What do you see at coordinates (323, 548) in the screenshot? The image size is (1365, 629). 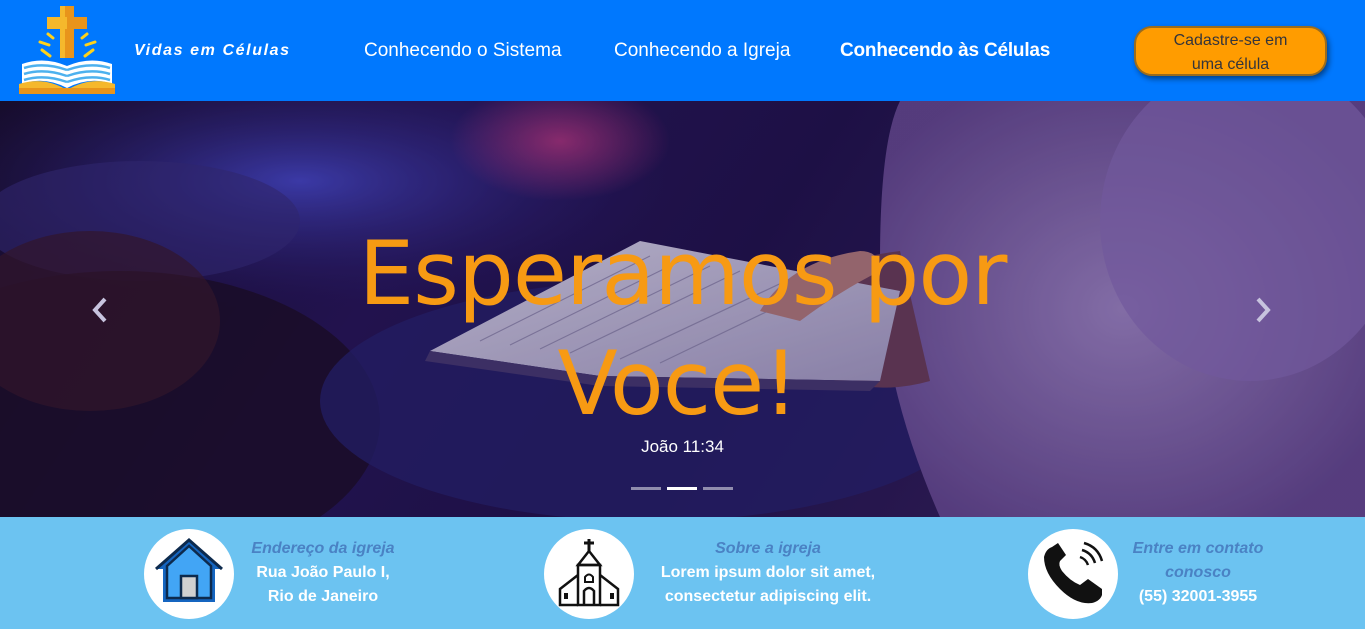 I see `address-heading: Endereço da igreja` at bounding box center [323, 548].